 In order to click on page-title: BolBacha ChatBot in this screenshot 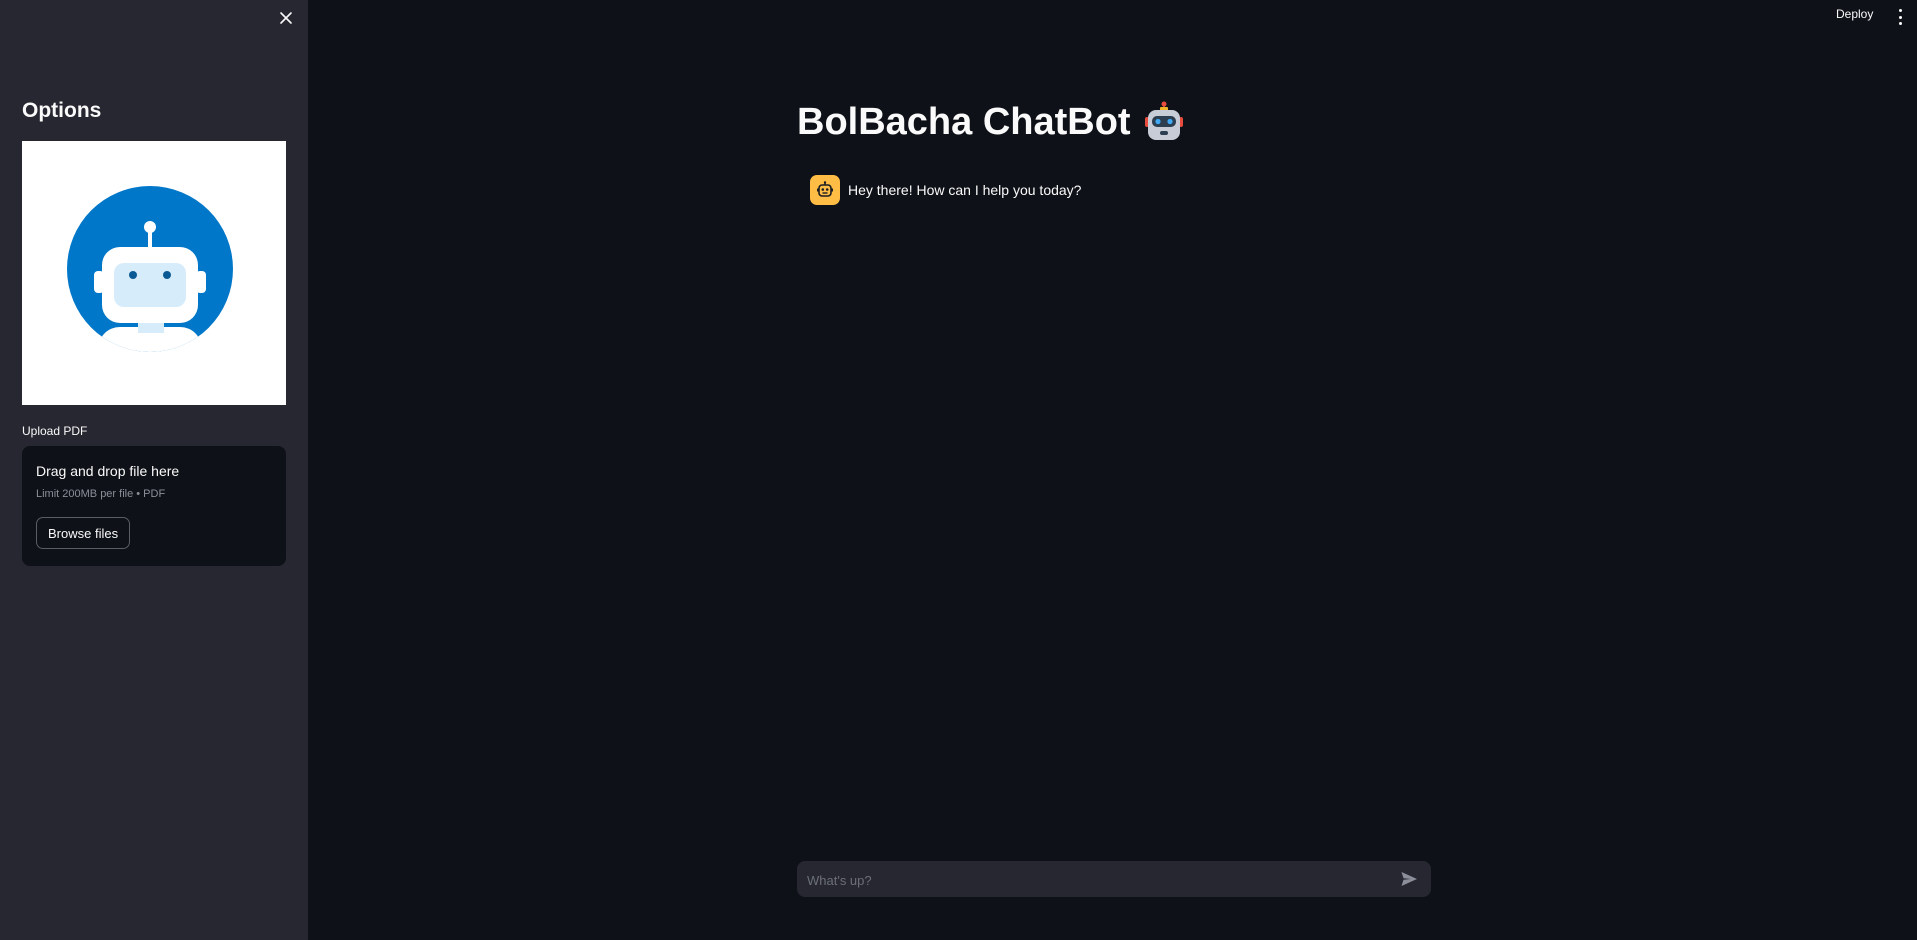, I will do `click(991, 122)`.